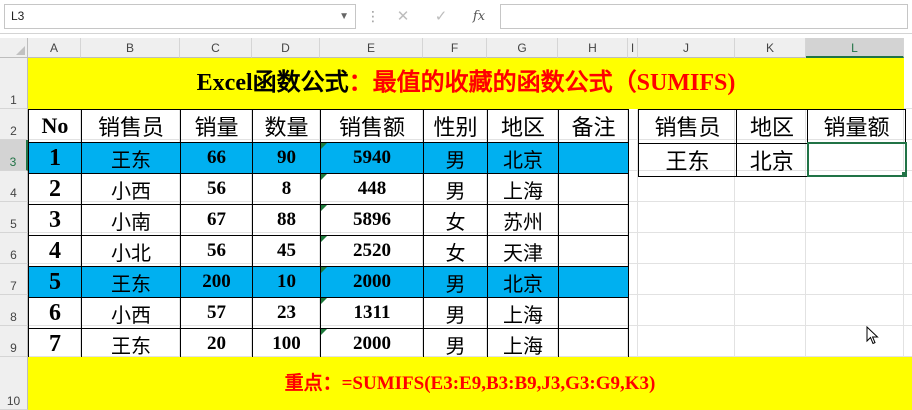 The image size is (912, 410). What do you see at coordinates (131, 220) in the screenshot?
I see `table-cell: 小南` at bounding box center [131, 220].